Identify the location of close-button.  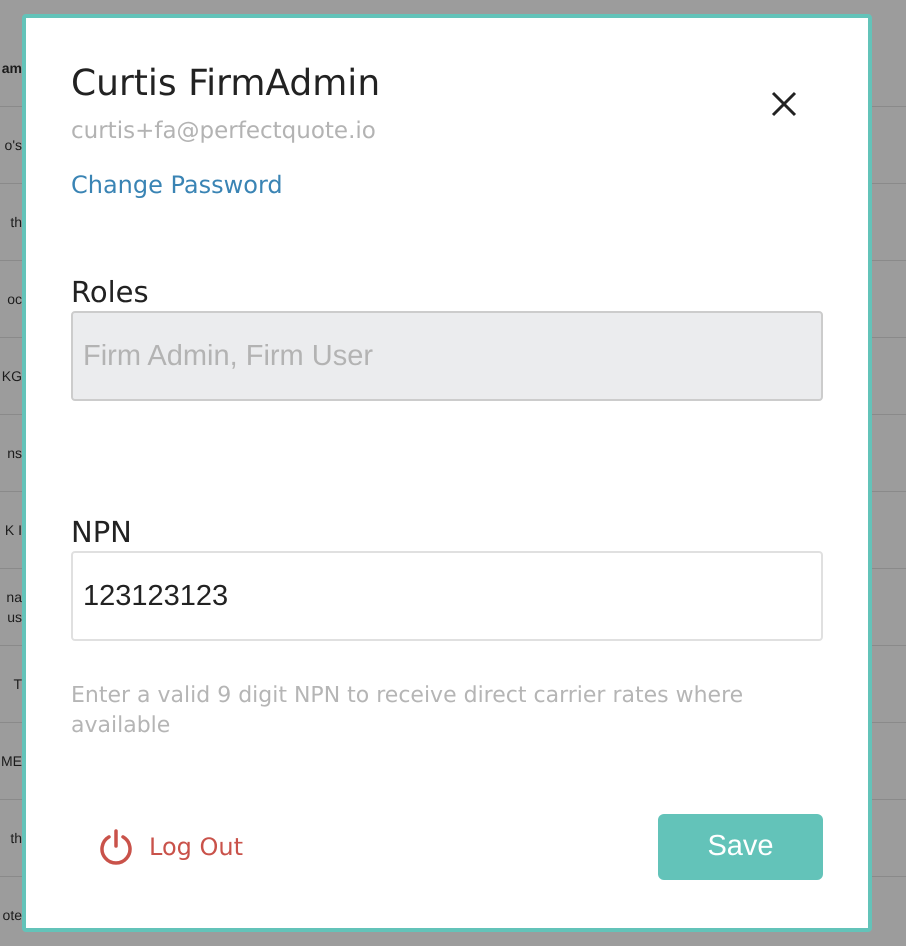
(784, 104).